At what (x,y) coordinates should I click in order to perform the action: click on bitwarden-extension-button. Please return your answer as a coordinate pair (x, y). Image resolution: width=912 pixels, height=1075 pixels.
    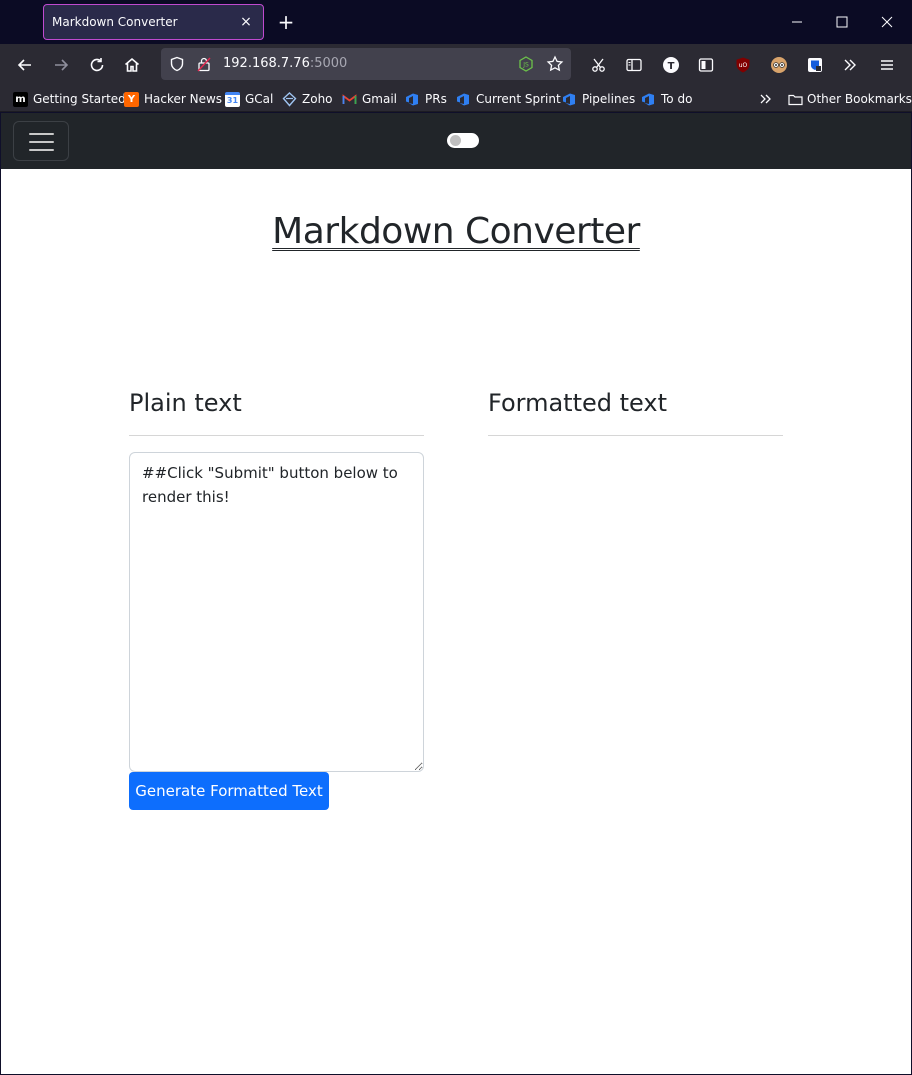
    Looking at the image, I should click on (815, 65).